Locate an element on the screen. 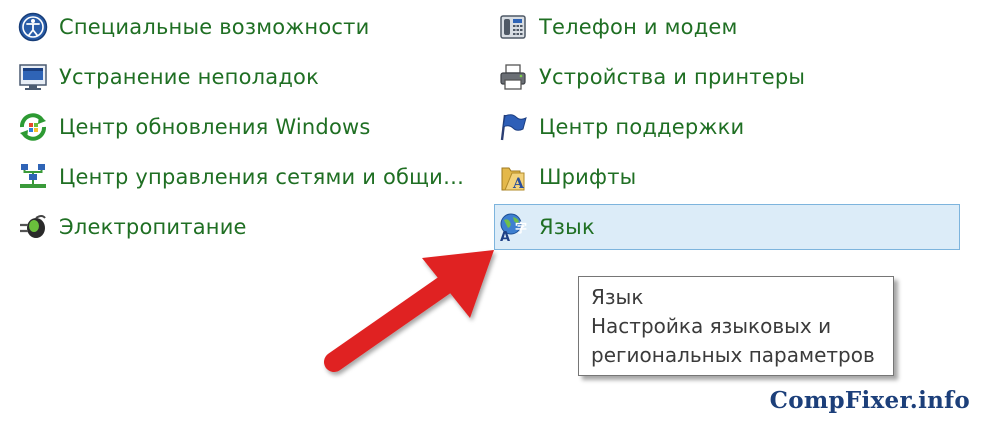 This screenshot has height=424, width=982. printer-icon is located at coordinates (513, 77).